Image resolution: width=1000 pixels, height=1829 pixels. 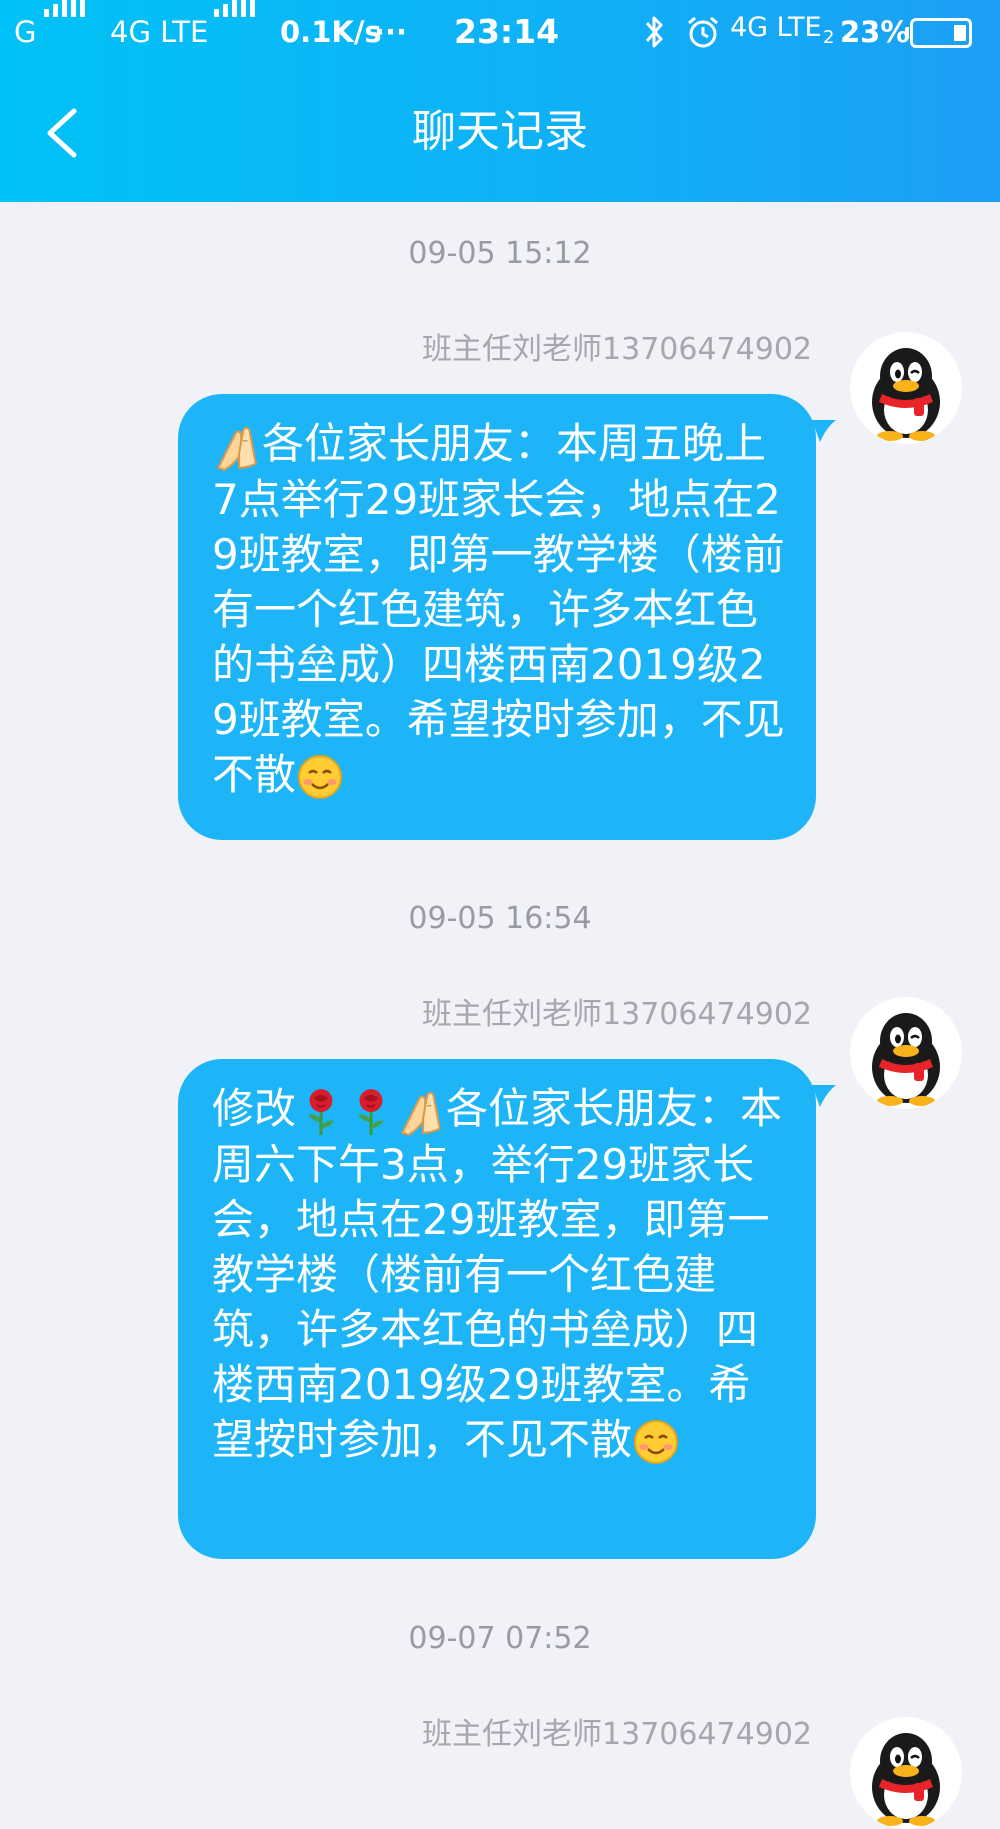 I want to click on message-prefix: 修改, so click(x=254, y=1108).